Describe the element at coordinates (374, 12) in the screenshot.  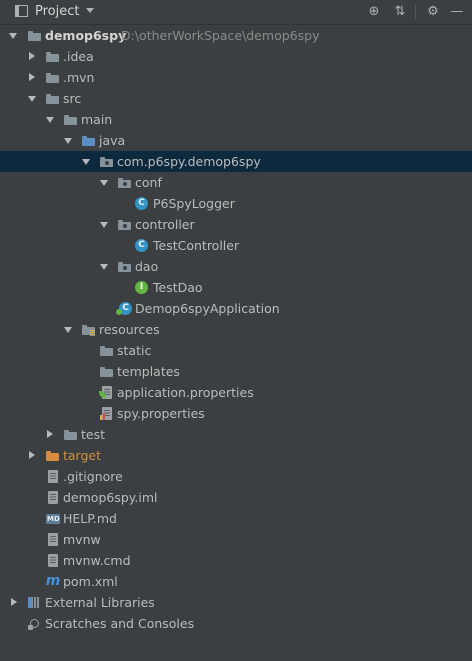
I see `locate-icon: ⊕` at that location.